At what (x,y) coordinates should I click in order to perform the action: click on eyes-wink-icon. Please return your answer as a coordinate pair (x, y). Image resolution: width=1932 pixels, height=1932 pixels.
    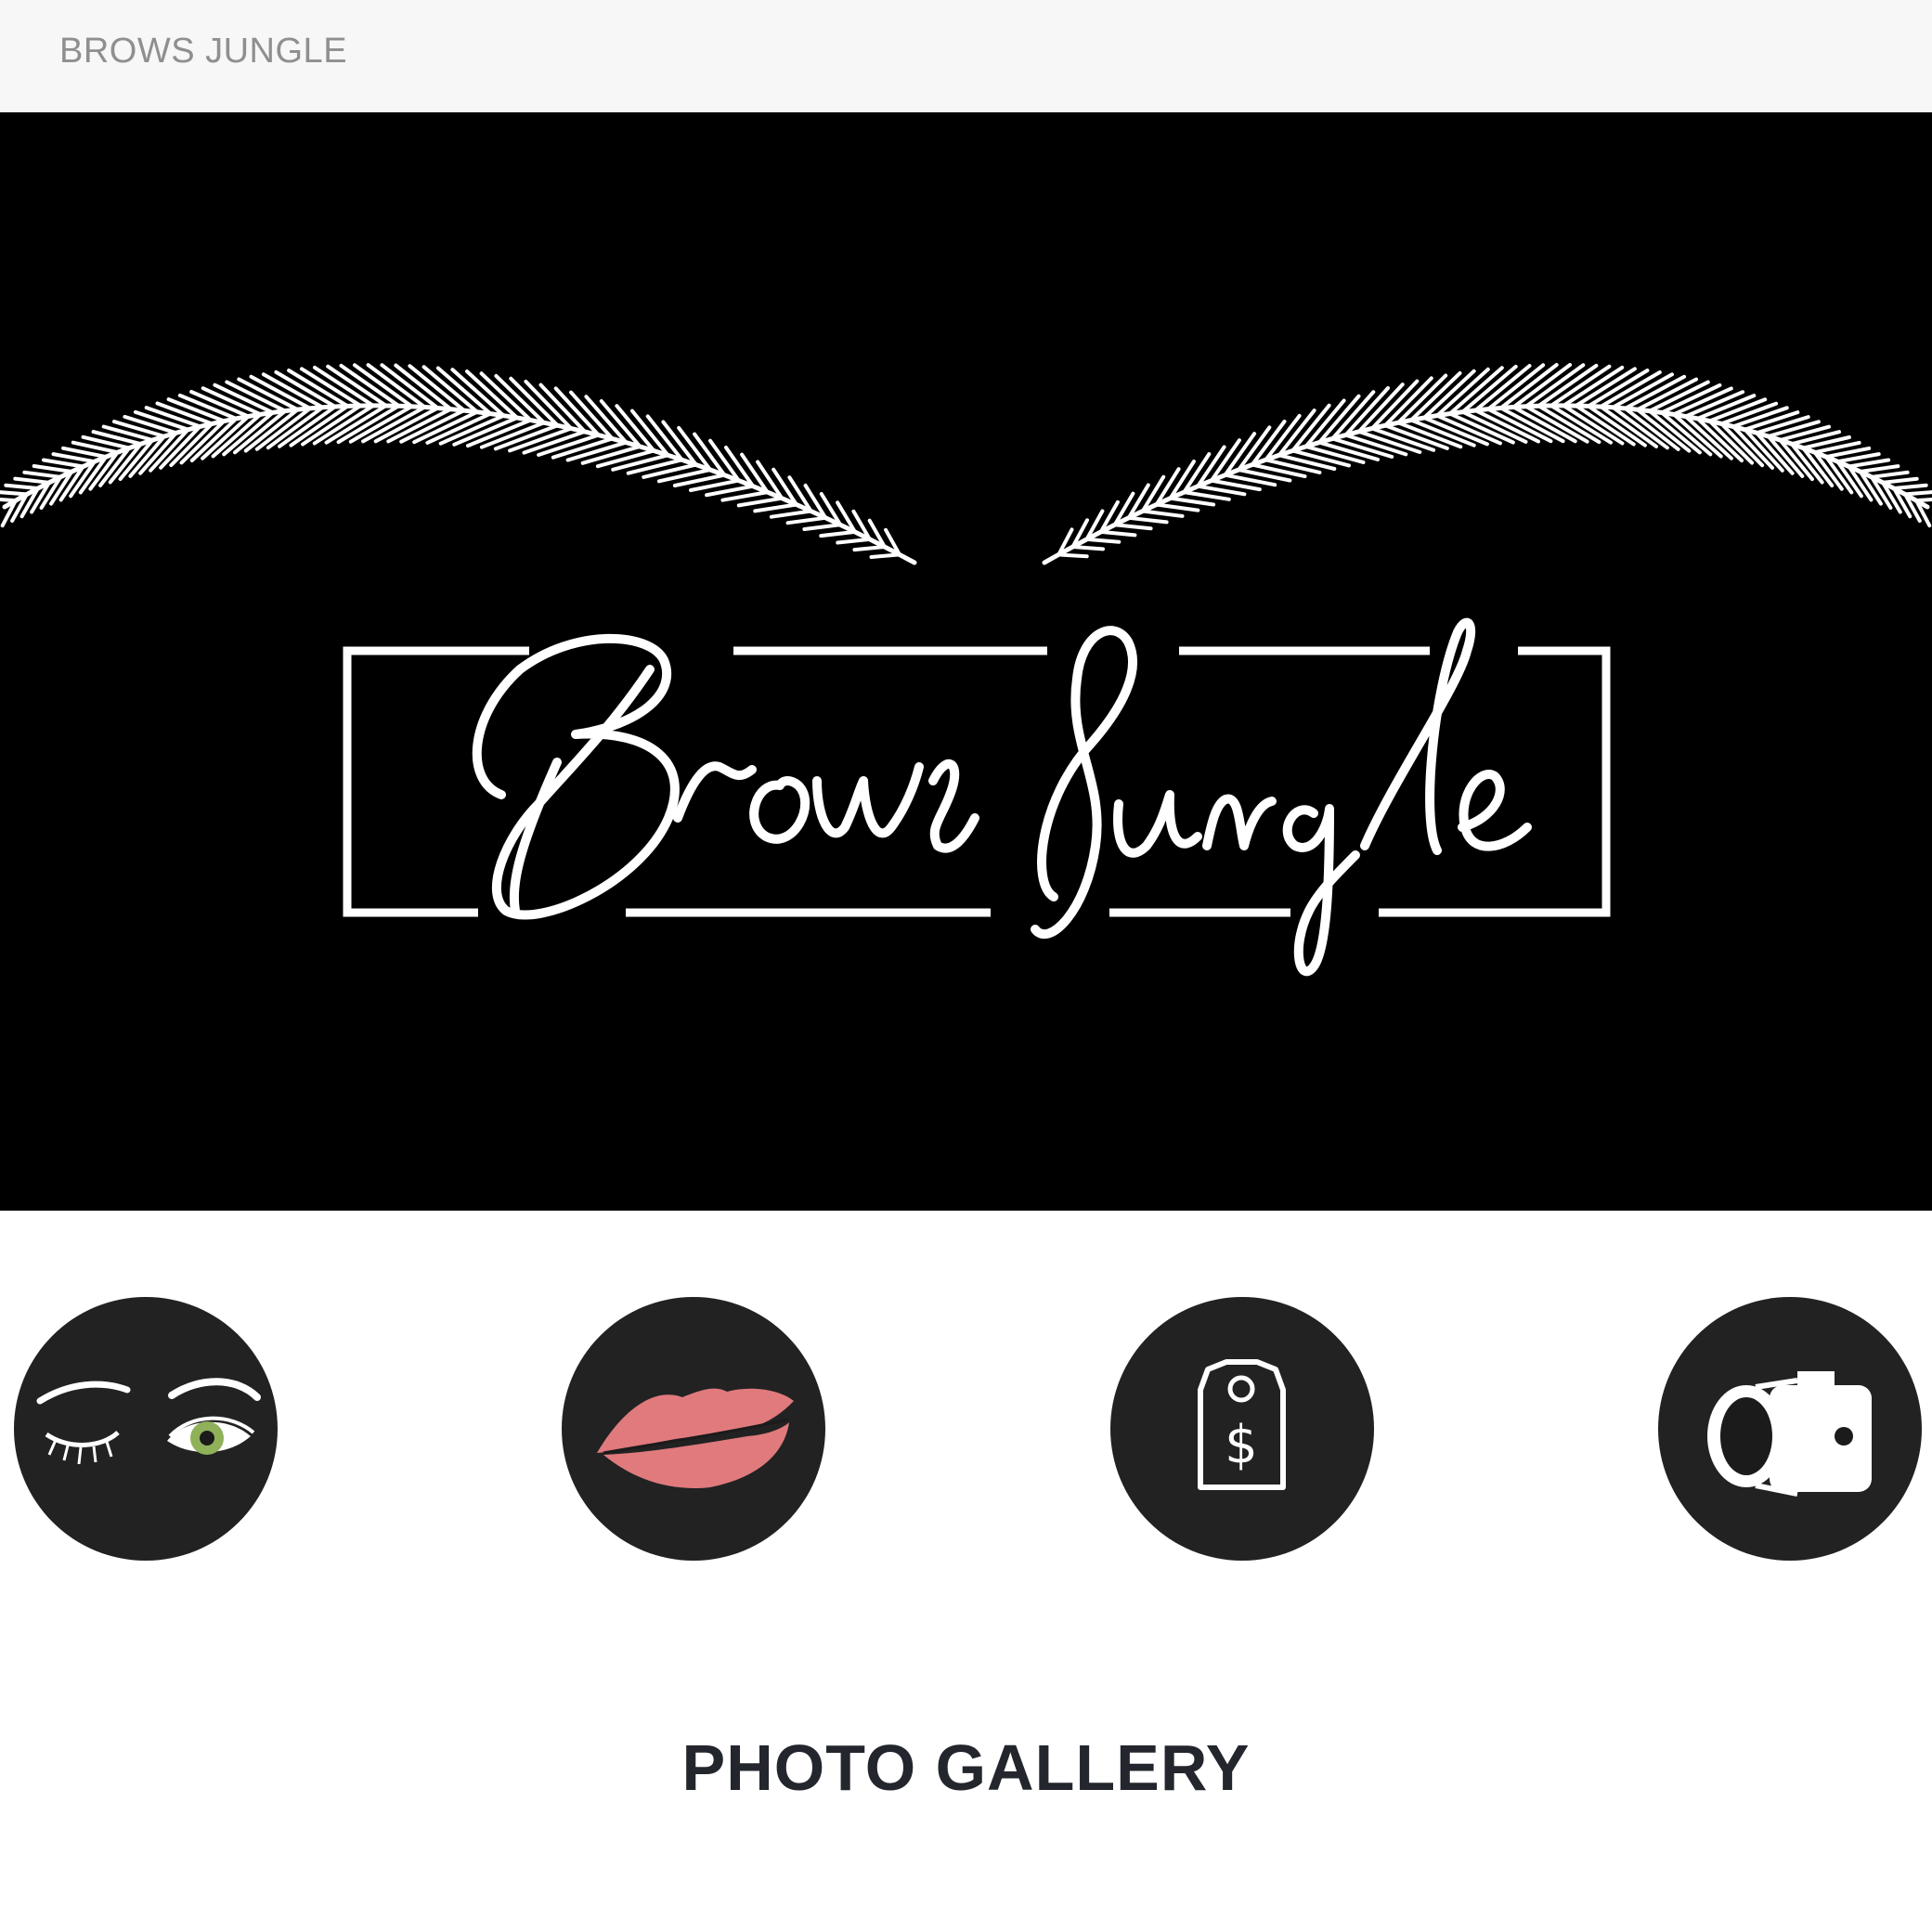
    Looking at the image, I should click on (148, 1421).